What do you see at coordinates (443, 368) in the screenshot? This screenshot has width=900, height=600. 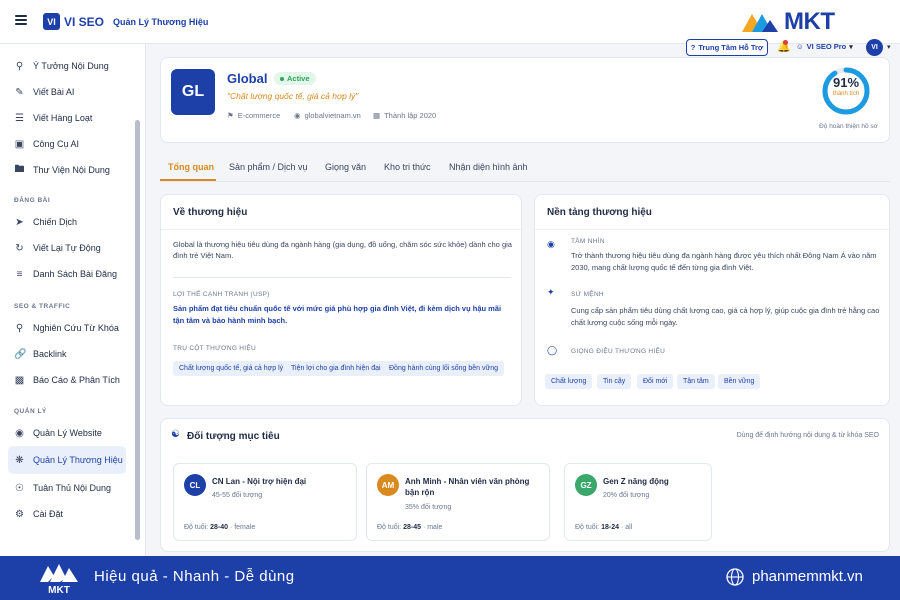 I see `pillar-chip: Đồng hành cùng lối sống bền vững` at bounding box center [443, 368].